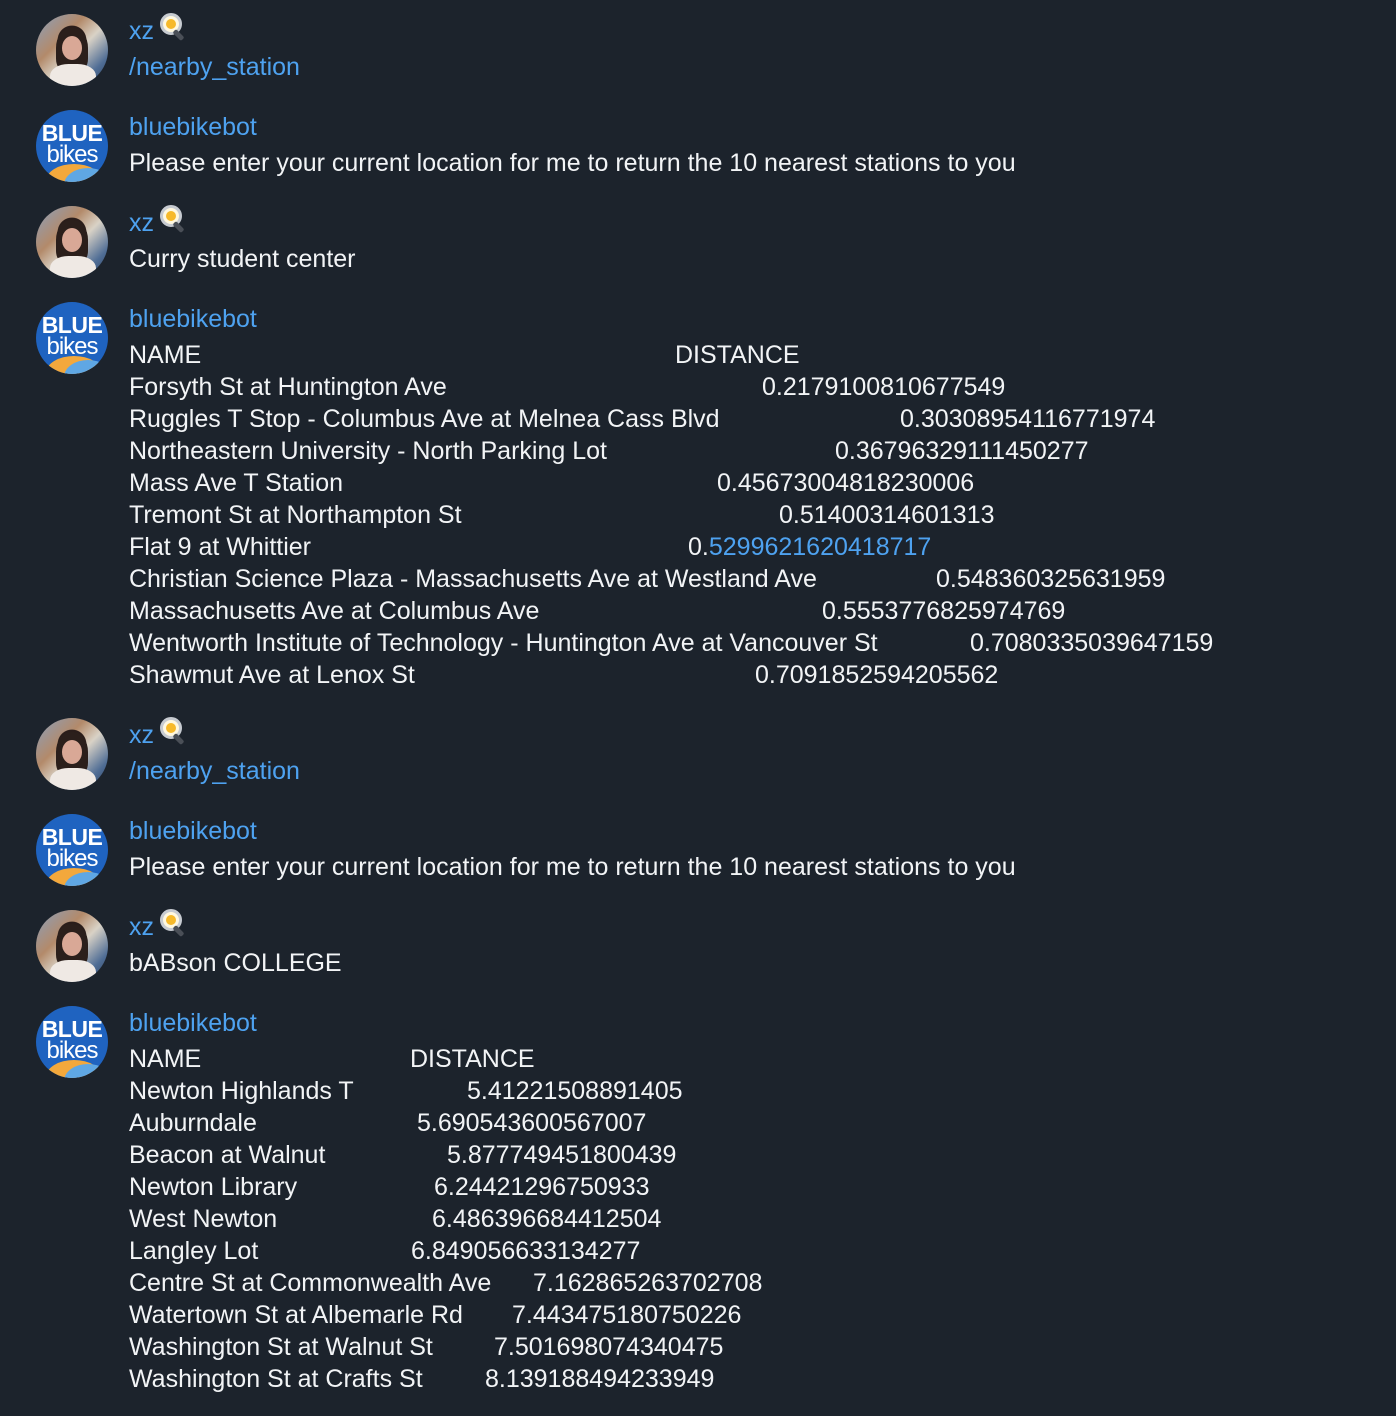 The image size is (1396, 1416). What do you see at coordinates (944, 611) in the screenshot?
I see `station-distance: 0.5553776825974769` at bounding box center [944, 611].